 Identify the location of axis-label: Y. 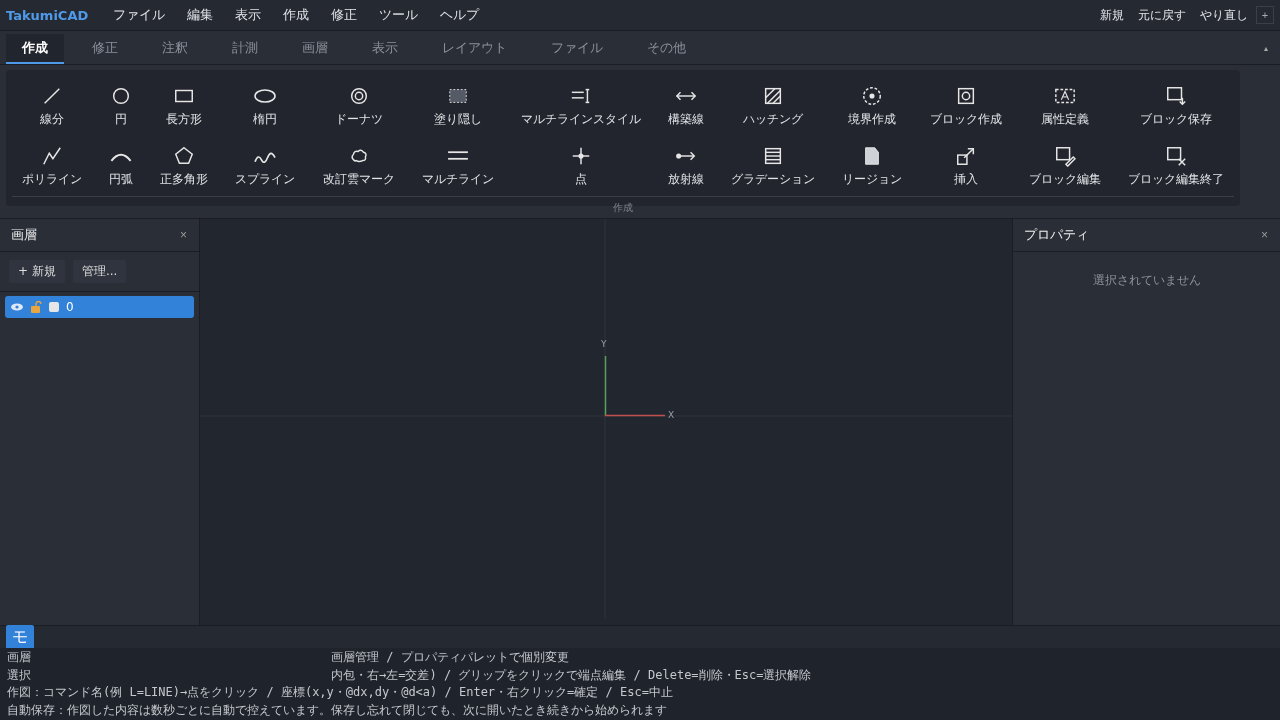
(604, 344).